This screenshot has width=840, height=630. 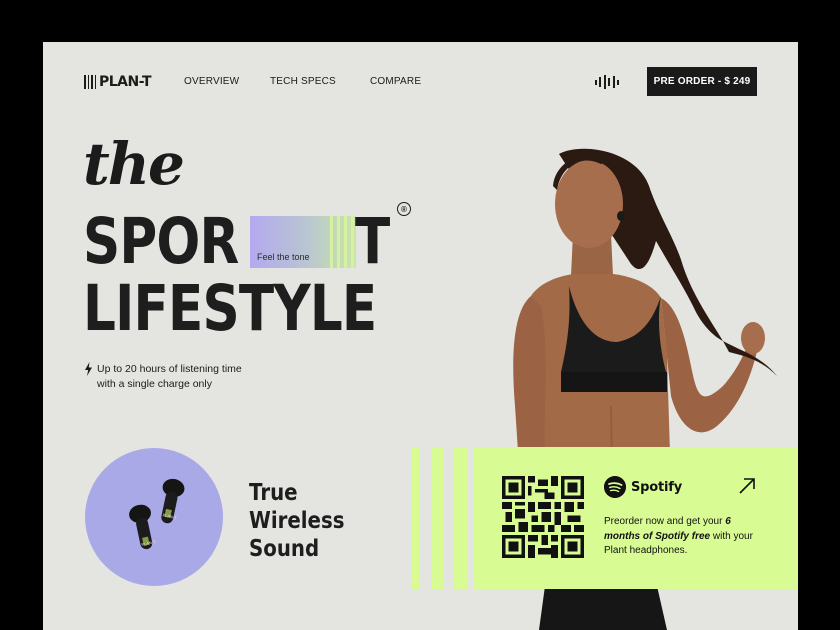 I want to click on logo-bars-icon, so click(x=90, y=82).